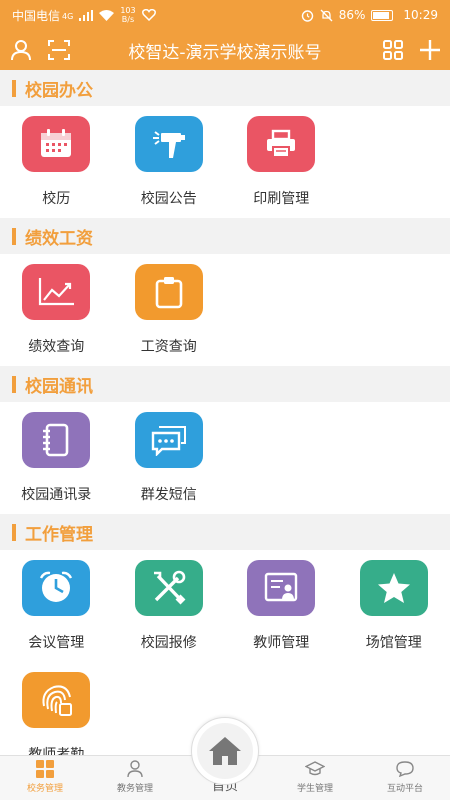  I want to click on app-tile-label: 教师考勤, so click(56, 751).